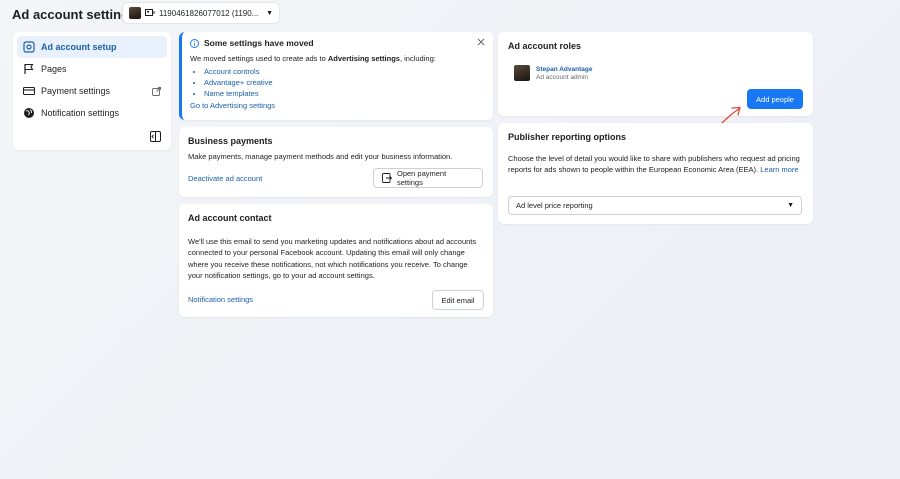 The height and width of the screenshot is (479, 900). What do you see at coordinates (29, 47) in the screenshot?
I see `gear-icon` at bounding box center [29, 47].